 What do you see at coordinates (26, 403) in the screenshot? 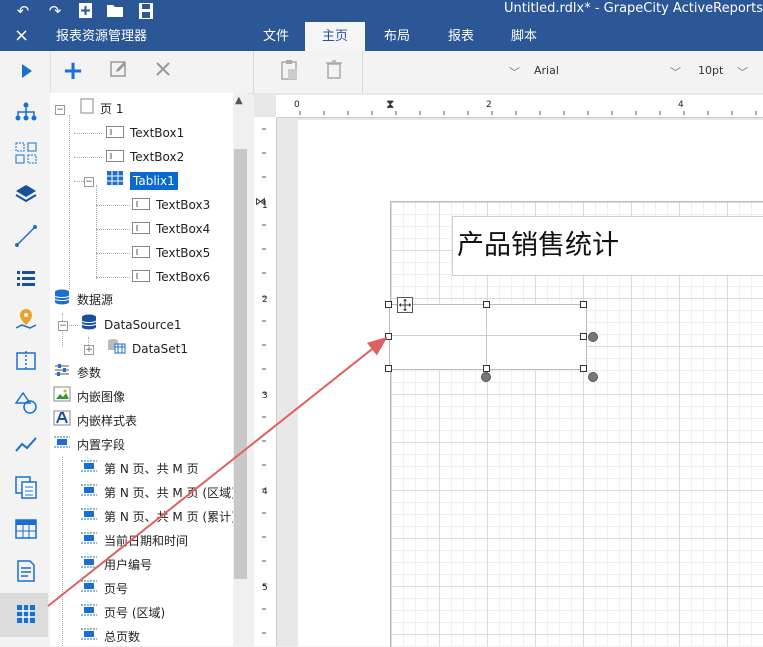
I see `shapes-icon` at bounding box center [26, 403].